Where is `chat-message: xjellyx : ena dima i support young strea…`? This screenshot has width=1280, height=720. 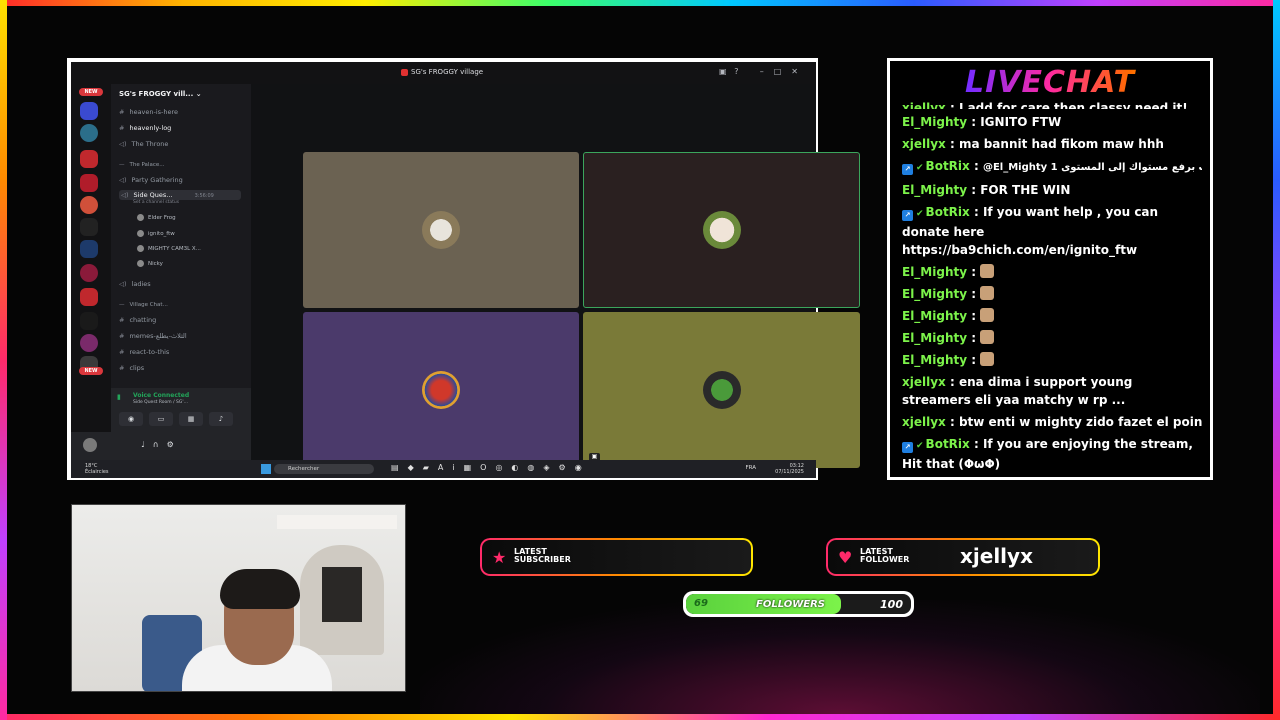
chat-message: xjellyx : ena dima i support young strea… is located at coordinates (1017, 391).